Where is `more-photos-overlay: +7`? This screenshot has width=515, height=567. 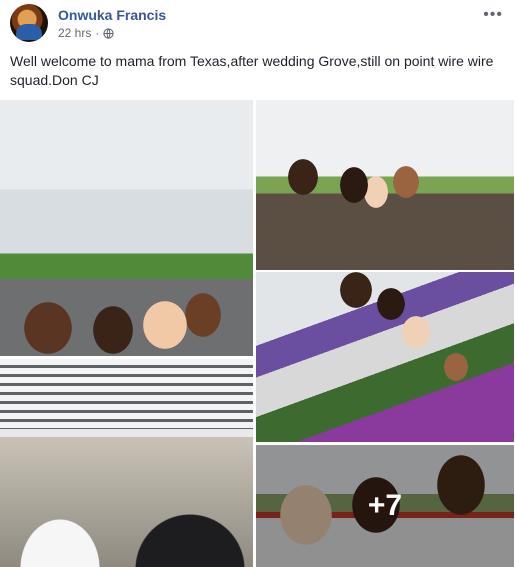 more-photos-overlay: +7 is located at coordinates (385, 506).